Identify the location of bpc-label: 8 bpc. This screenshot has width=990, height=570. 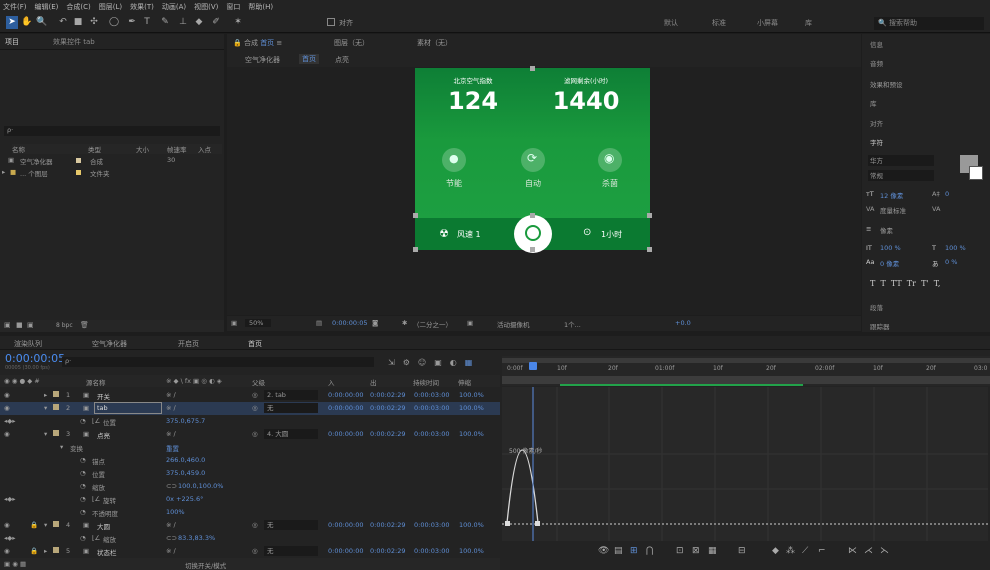
(64, 325).